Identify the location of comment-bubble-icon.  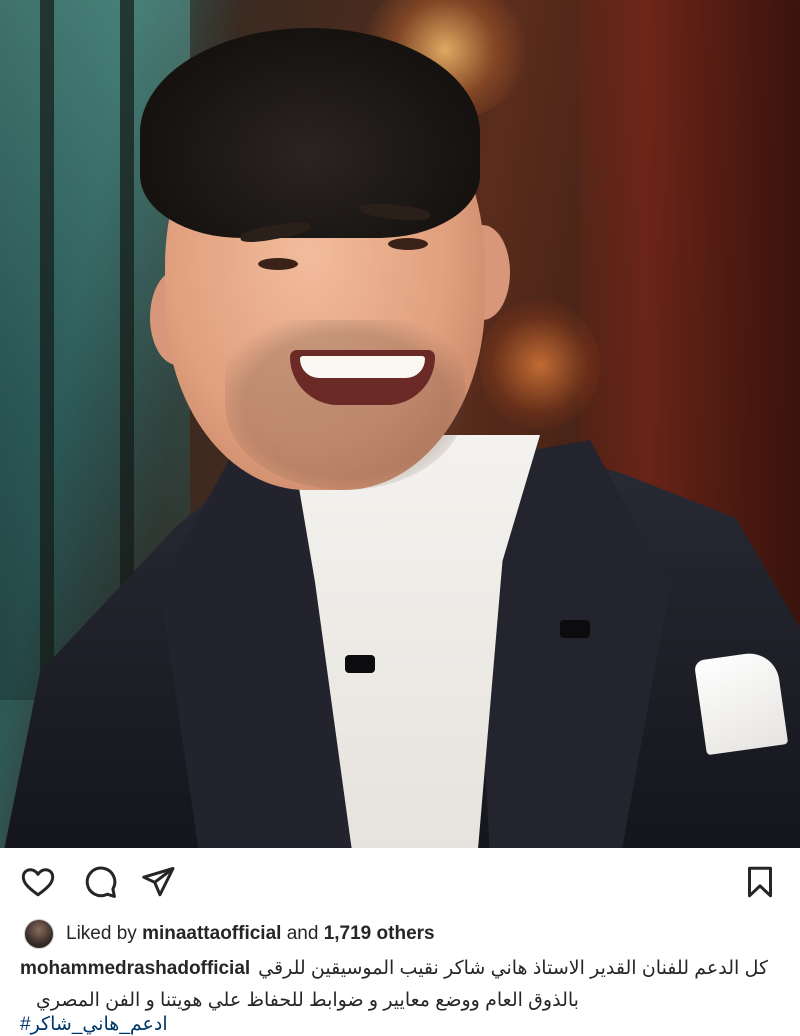
(101, 882).